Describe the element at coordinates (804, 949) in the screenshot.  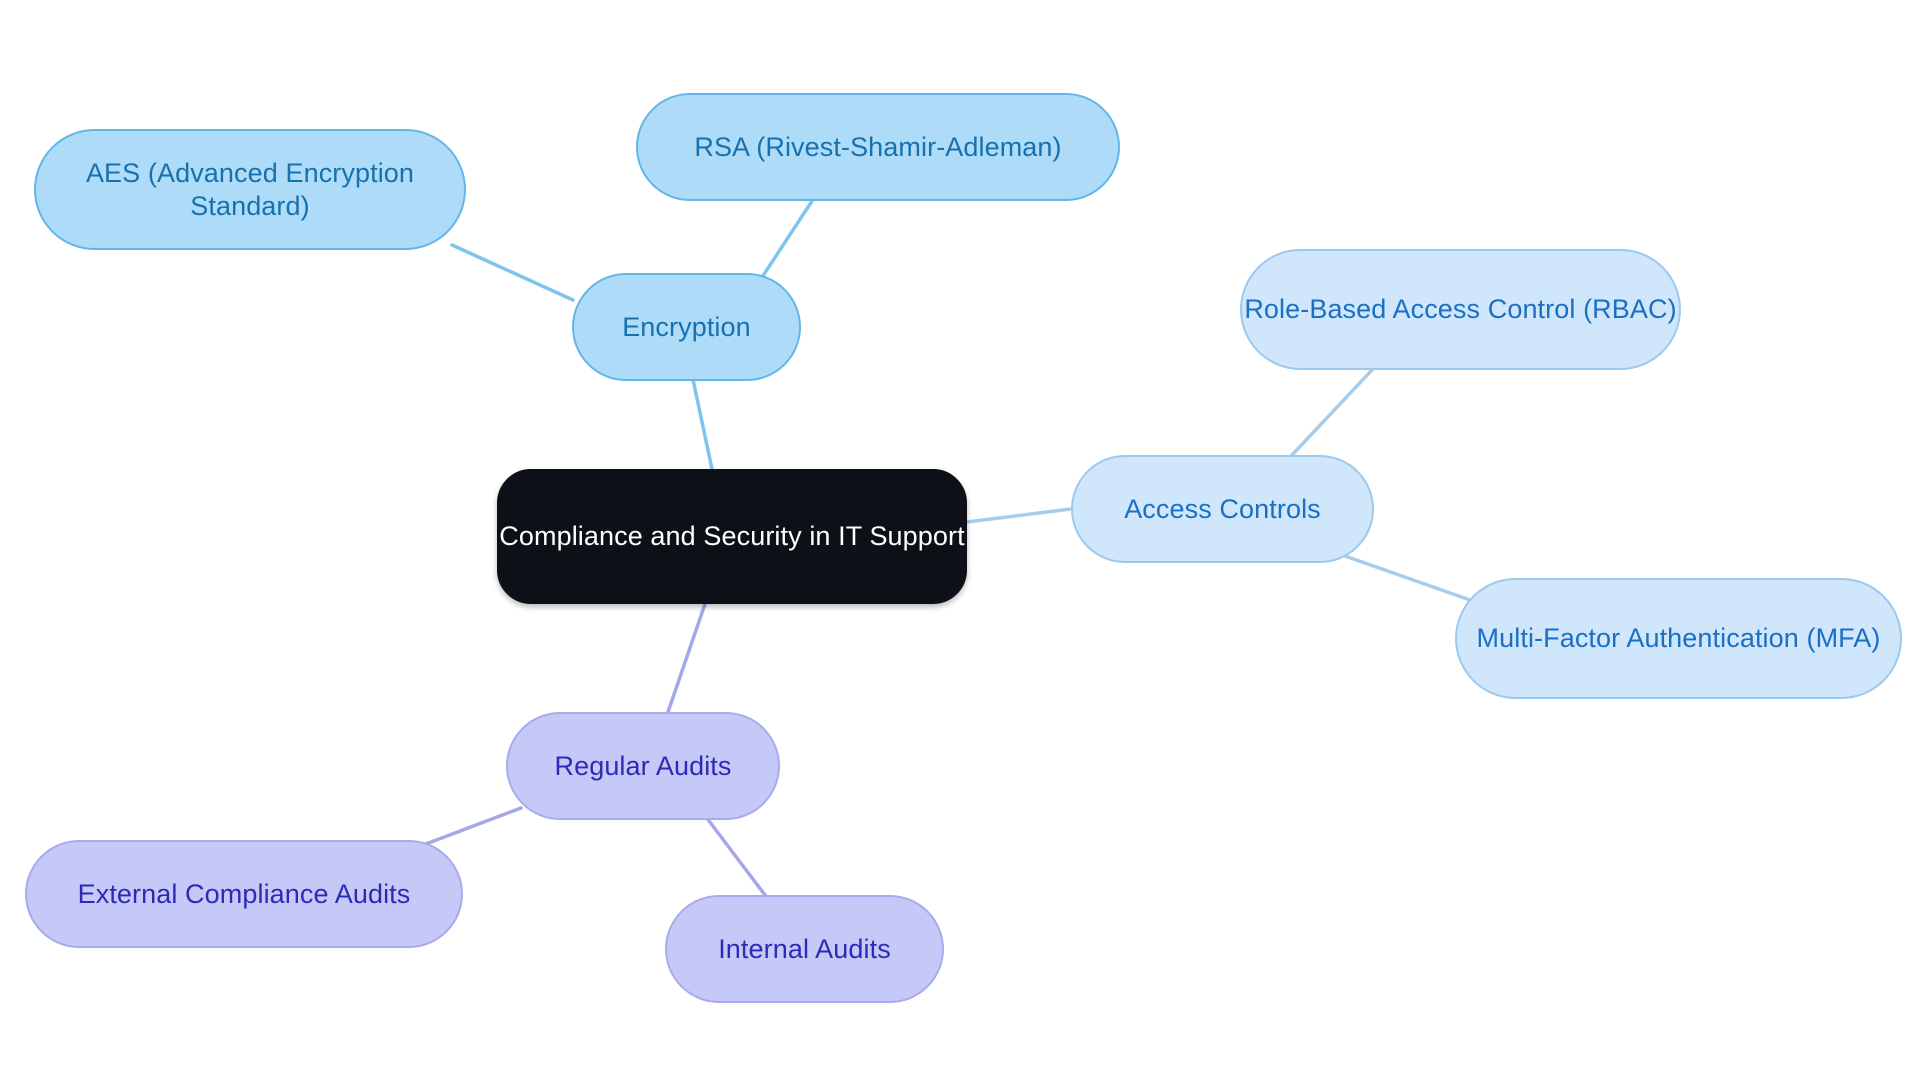
I see `node-internal-audits: Internal Audits` at that location.